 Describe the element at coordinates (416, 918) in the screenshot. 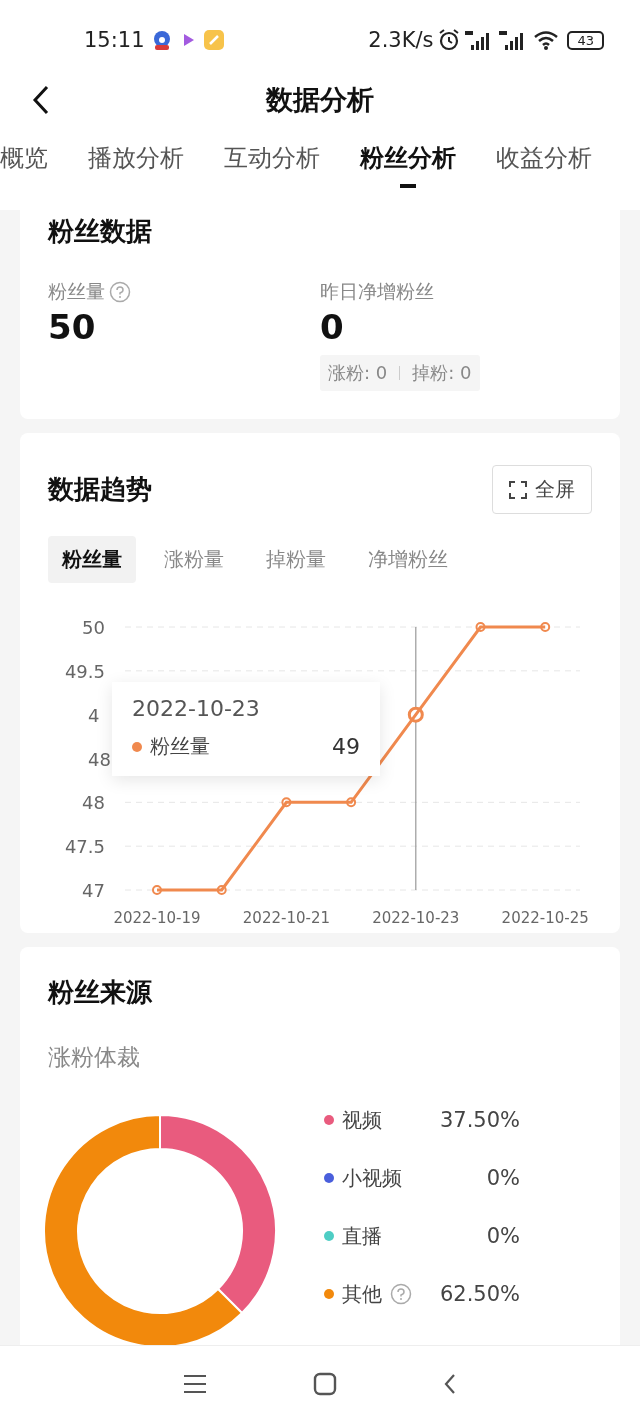

I see `x-axis-label: 2022-10-23` at that location.